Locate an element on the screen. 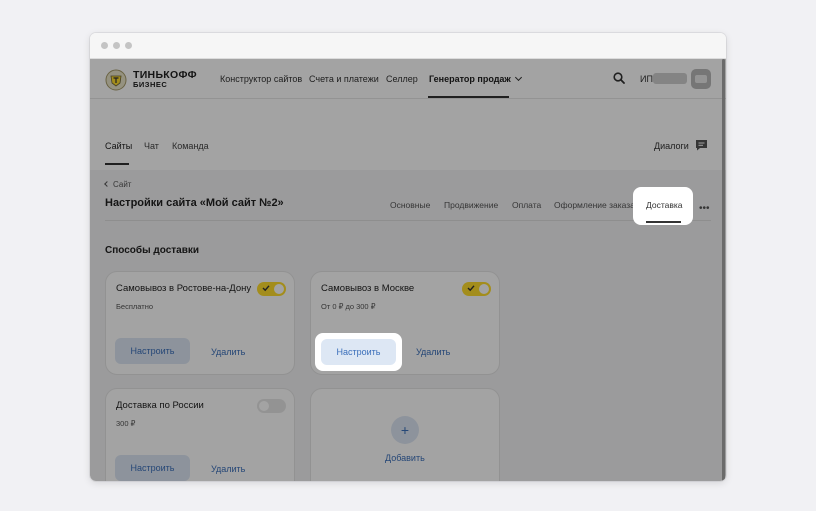 The image size is (816, 511). nav-accounts-payments: Счета и платежи is located at coordinates (344, 79).